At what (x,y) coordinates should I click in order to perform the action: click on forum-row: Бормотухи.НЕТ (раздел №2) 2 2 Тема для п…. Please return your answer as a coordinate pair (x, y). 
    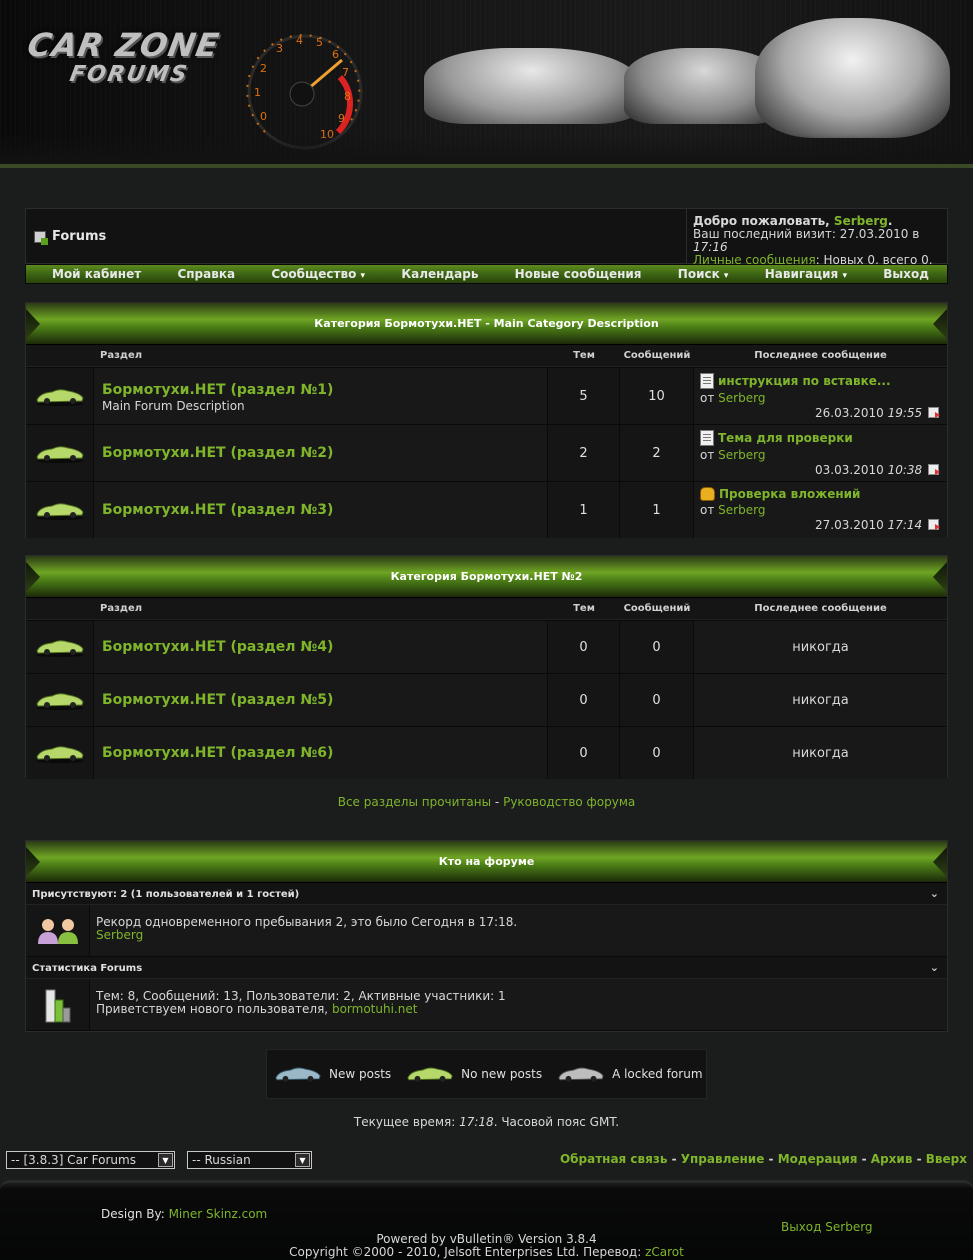
    Looking at the image, I should click on (486, 452).